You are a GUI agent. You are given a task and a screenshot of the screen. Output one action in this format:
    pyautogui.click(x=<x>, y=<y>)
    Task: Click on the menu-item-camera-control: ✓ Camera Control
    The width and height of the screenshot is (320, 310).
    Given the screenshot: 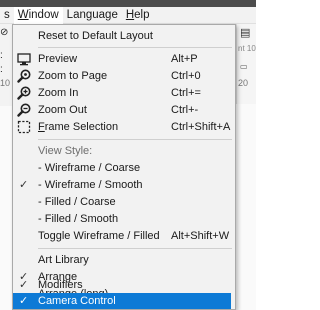 What is the action you would take?
    pyautogui.click(x=122, y=301)
    